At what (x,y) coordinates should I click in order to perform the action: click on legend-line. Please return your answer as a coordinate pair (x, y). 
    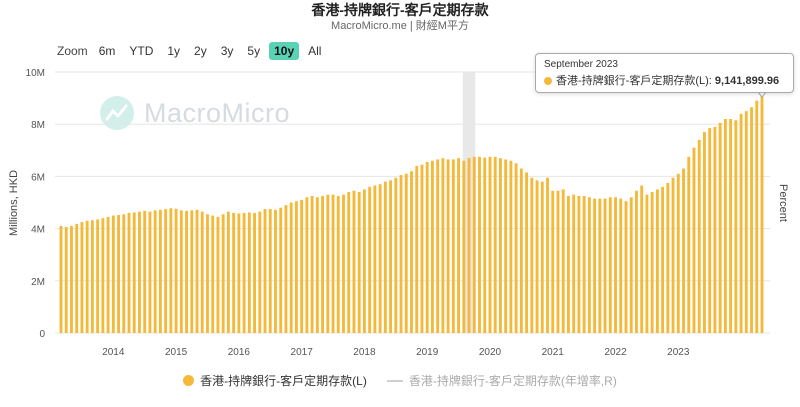
    Looking at the image, I should click on (394, 380).